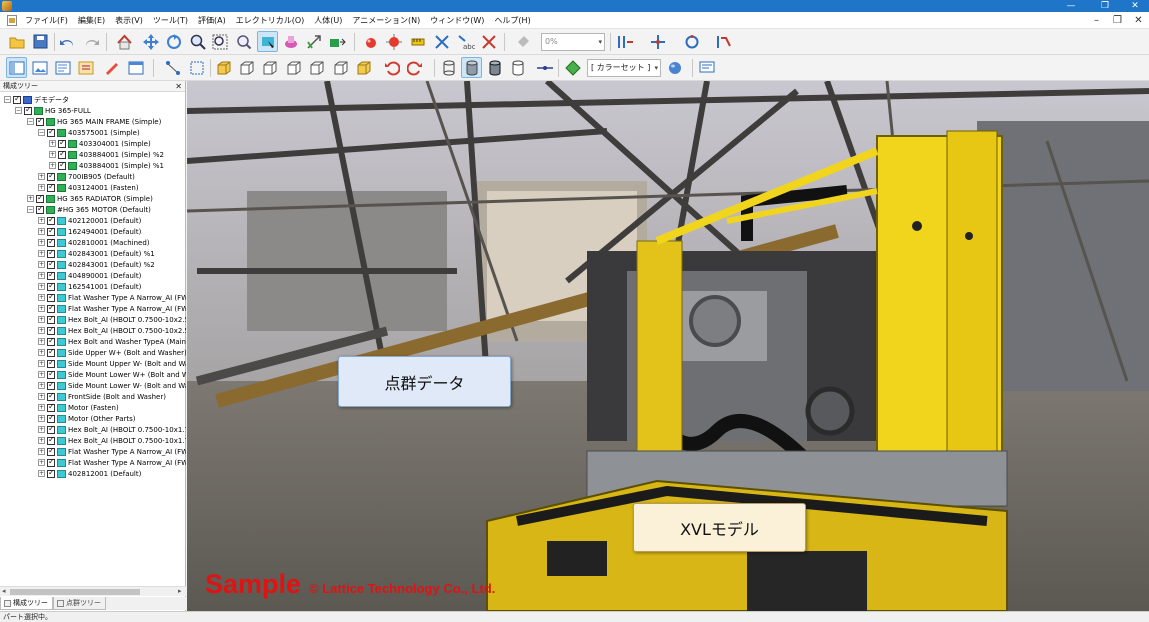 The width and height of the screenshot is (1149, 622). I want to click on tree-row: + Motor (Other Parts), so click(112, 418).